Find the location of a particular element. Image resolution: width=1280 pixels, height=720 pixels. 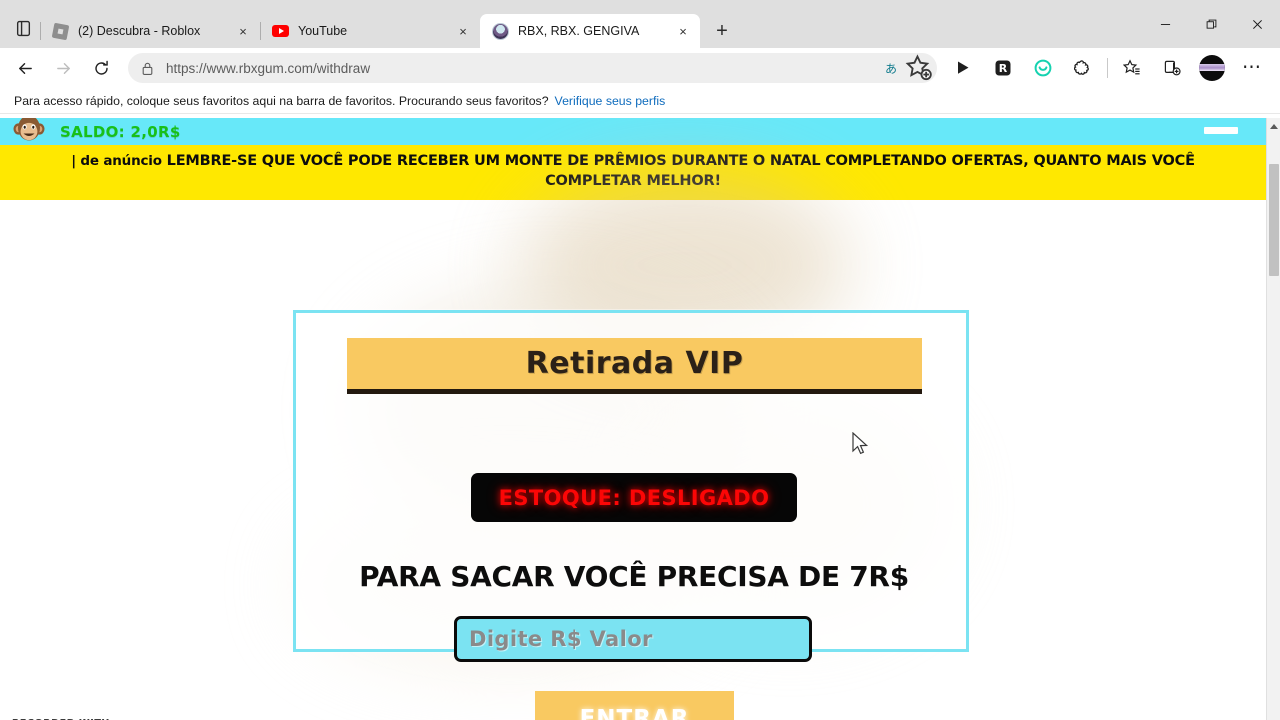

omnibox-actions: あ is located at coordinates (905, 67).